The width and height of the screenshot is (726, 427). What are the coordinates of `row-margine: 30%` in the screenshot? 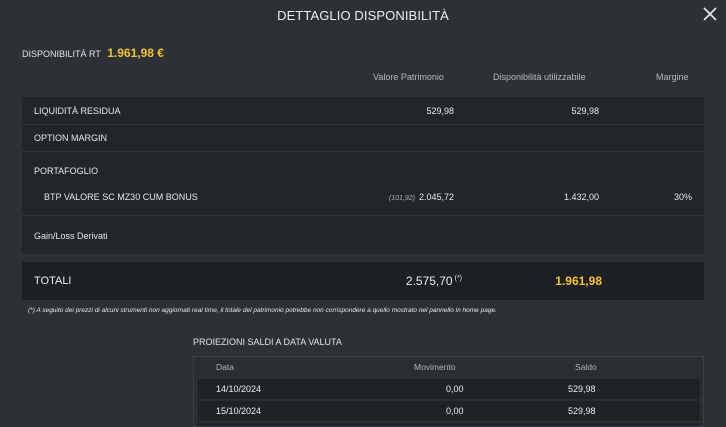 It's located at (682, 197).